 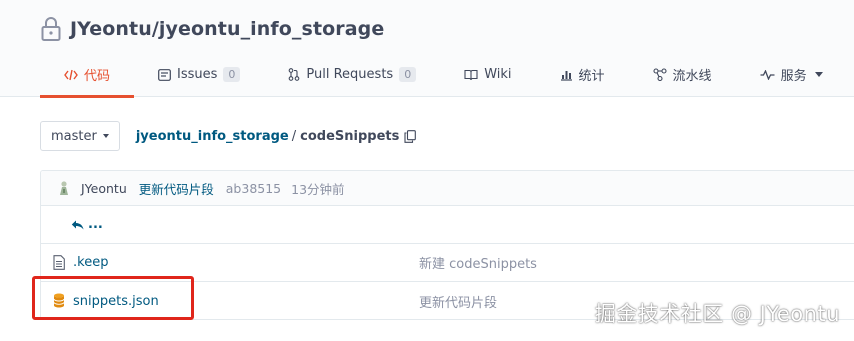 I want to click on annotation-highlight-box, so click(x=113, y=298).